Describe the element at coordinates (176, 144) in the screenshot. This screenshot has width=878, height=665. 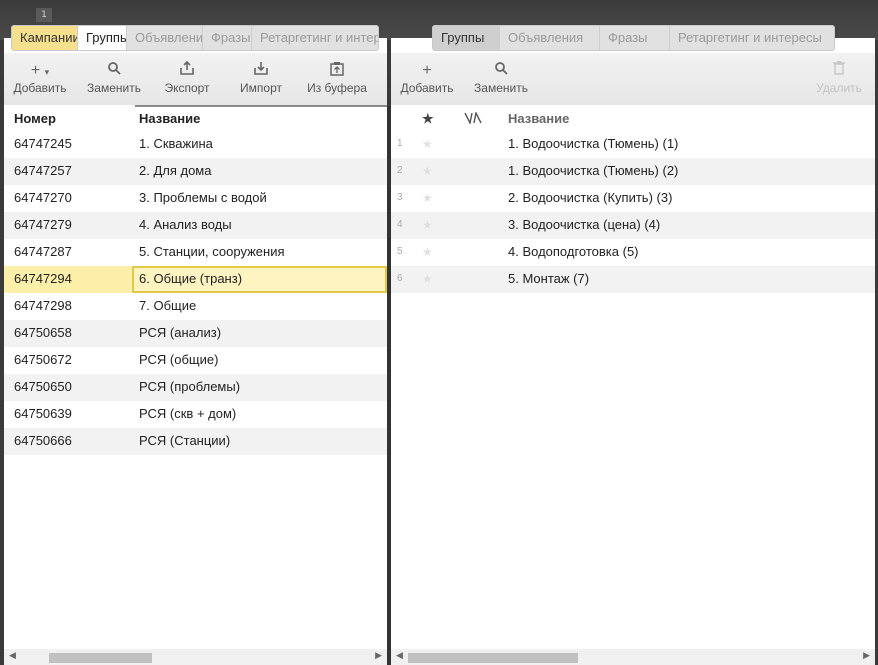
I see `campaign-name-cell: 1. Скважина` at that location.